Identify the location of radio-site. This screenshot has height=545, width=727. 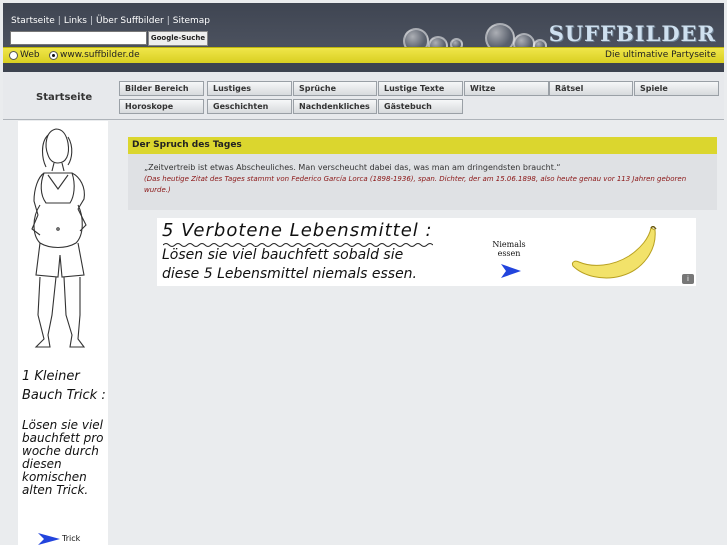
(53, 55).